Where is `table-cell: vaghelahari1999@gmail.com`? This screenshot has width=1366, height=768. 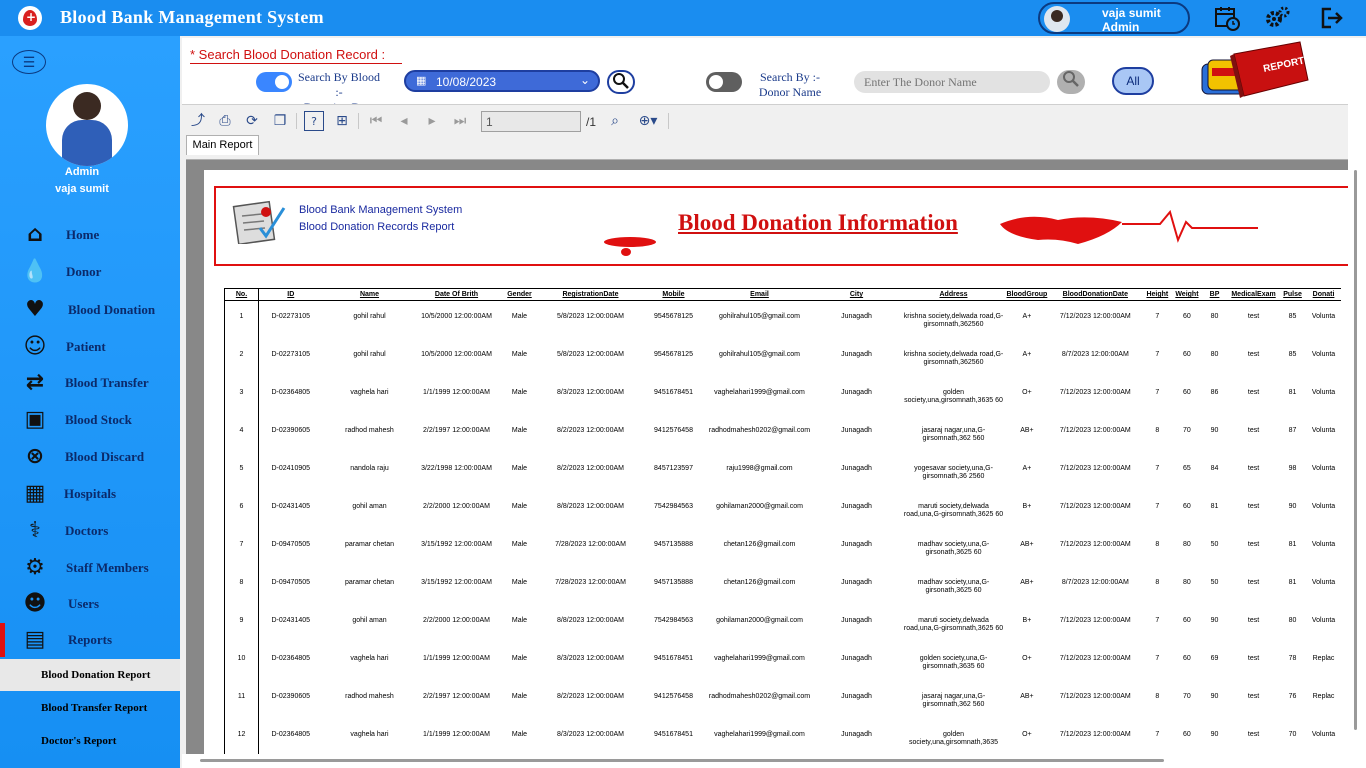 table-cell: vaghelahari1999@gmail.com is located at coordinates (759, 734).